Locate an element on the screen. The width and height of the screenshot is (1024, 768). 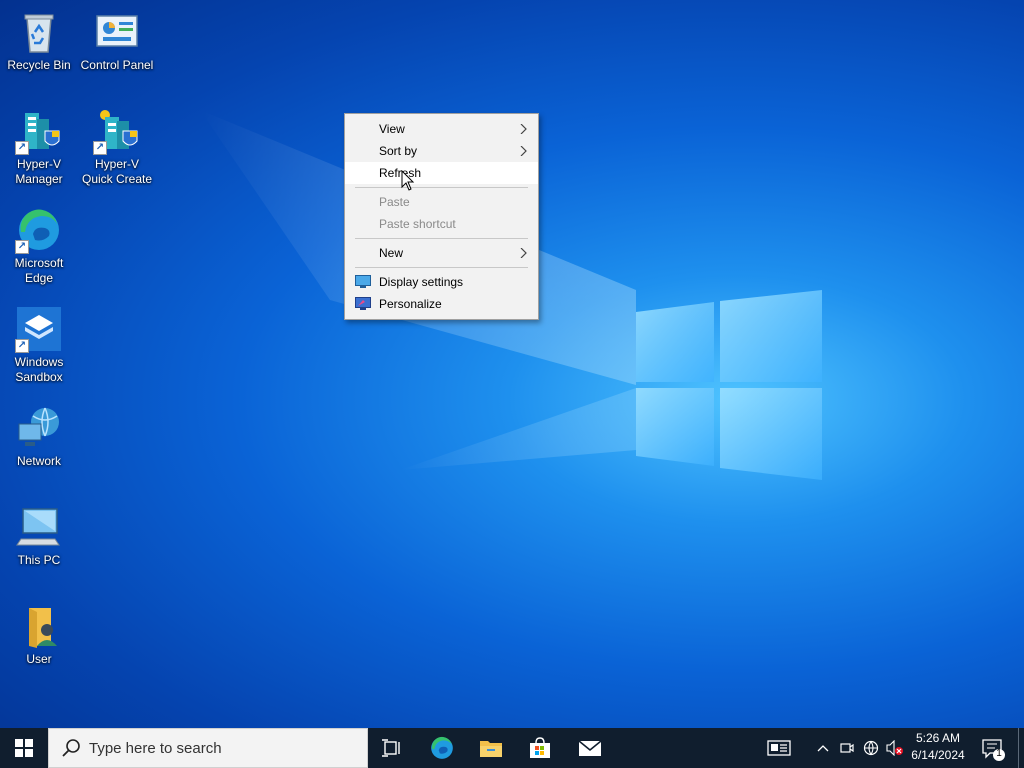
globe-network-icon is located at coordinates (871, 748).